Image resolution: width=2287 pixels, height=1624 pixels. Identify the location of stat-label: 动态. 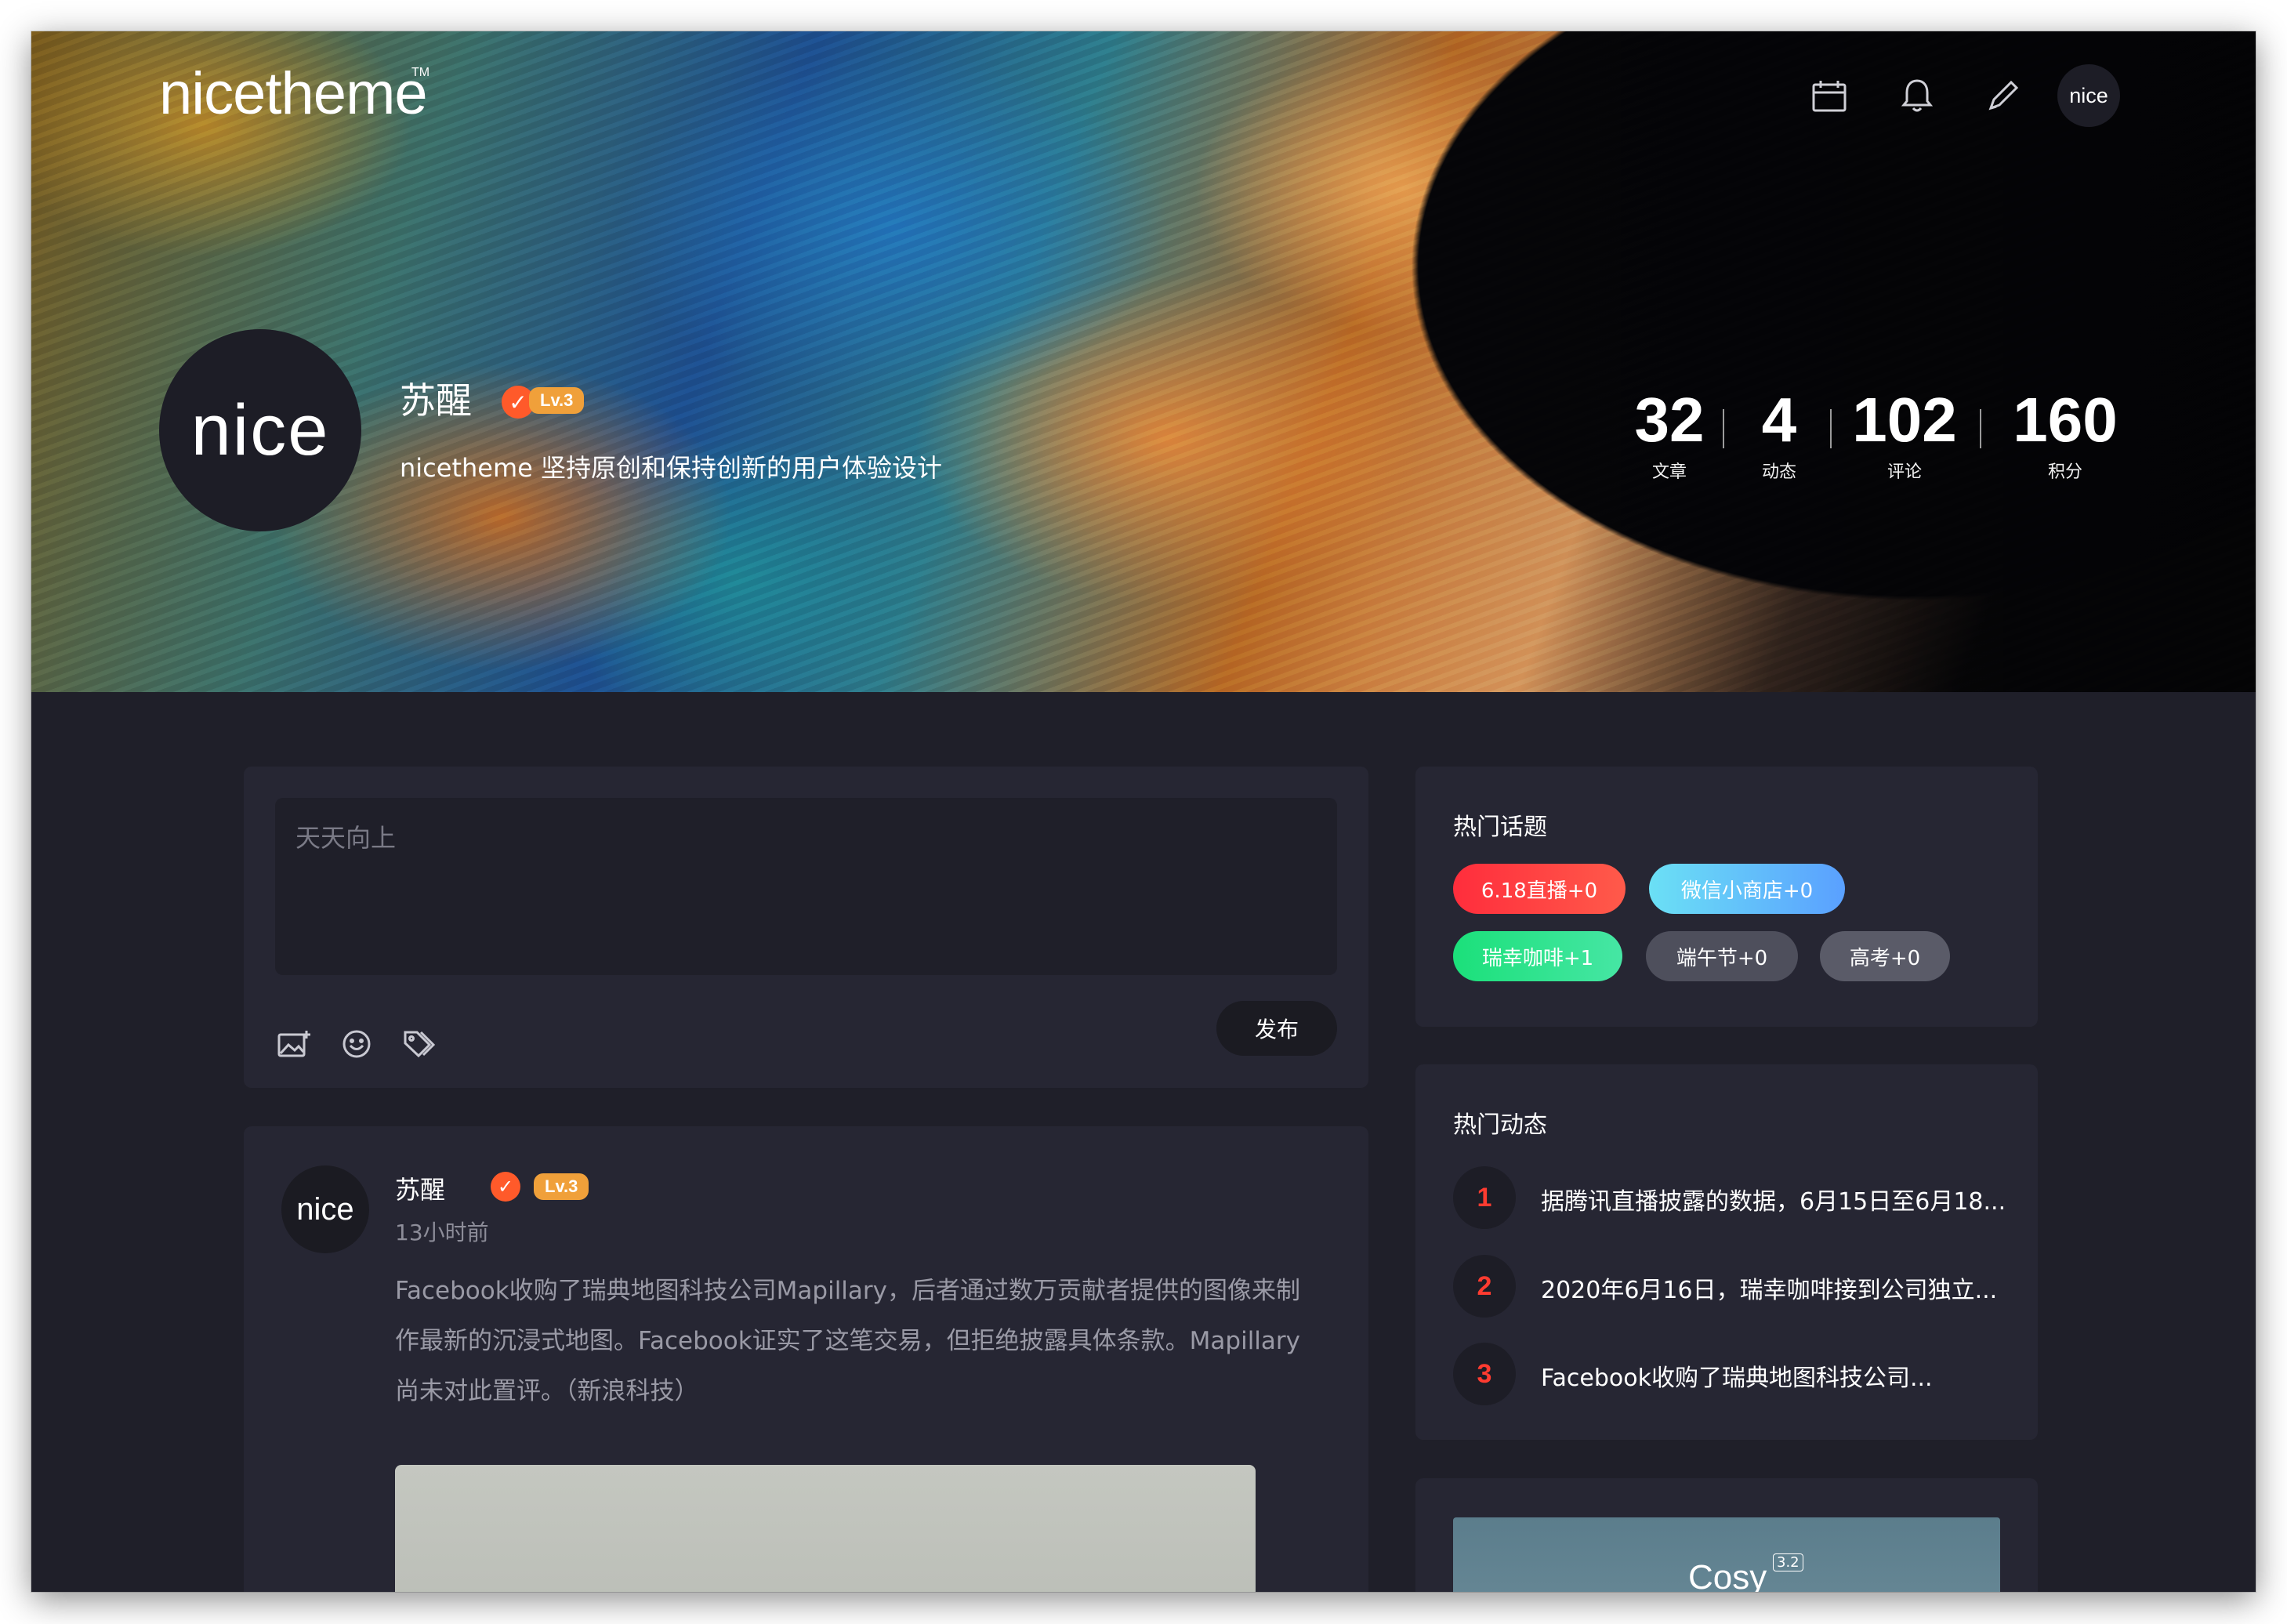
(1779, 472).